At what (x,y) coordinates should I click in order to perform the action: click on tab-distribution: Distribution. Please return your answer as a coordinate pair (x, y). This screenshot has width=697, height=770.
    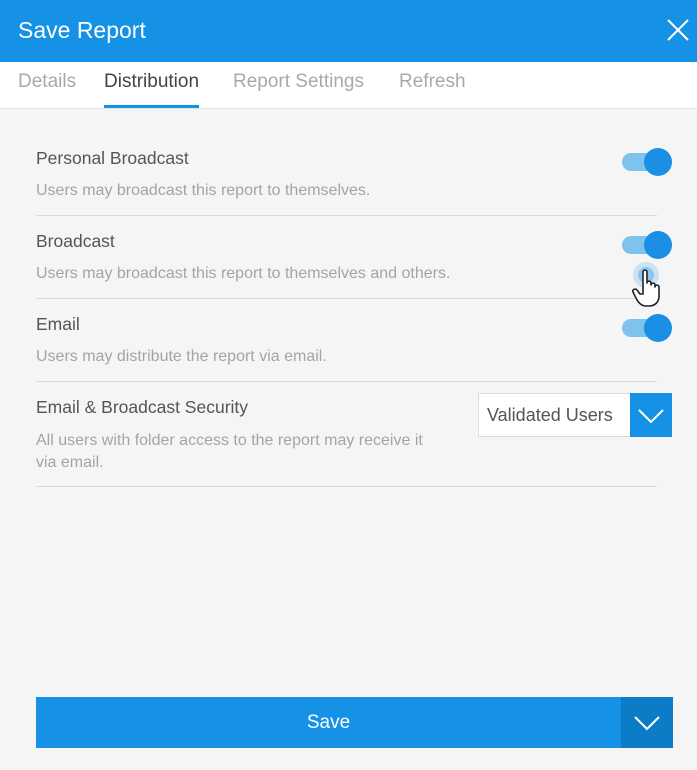
    Looking at the image, I should click on (152, 89).